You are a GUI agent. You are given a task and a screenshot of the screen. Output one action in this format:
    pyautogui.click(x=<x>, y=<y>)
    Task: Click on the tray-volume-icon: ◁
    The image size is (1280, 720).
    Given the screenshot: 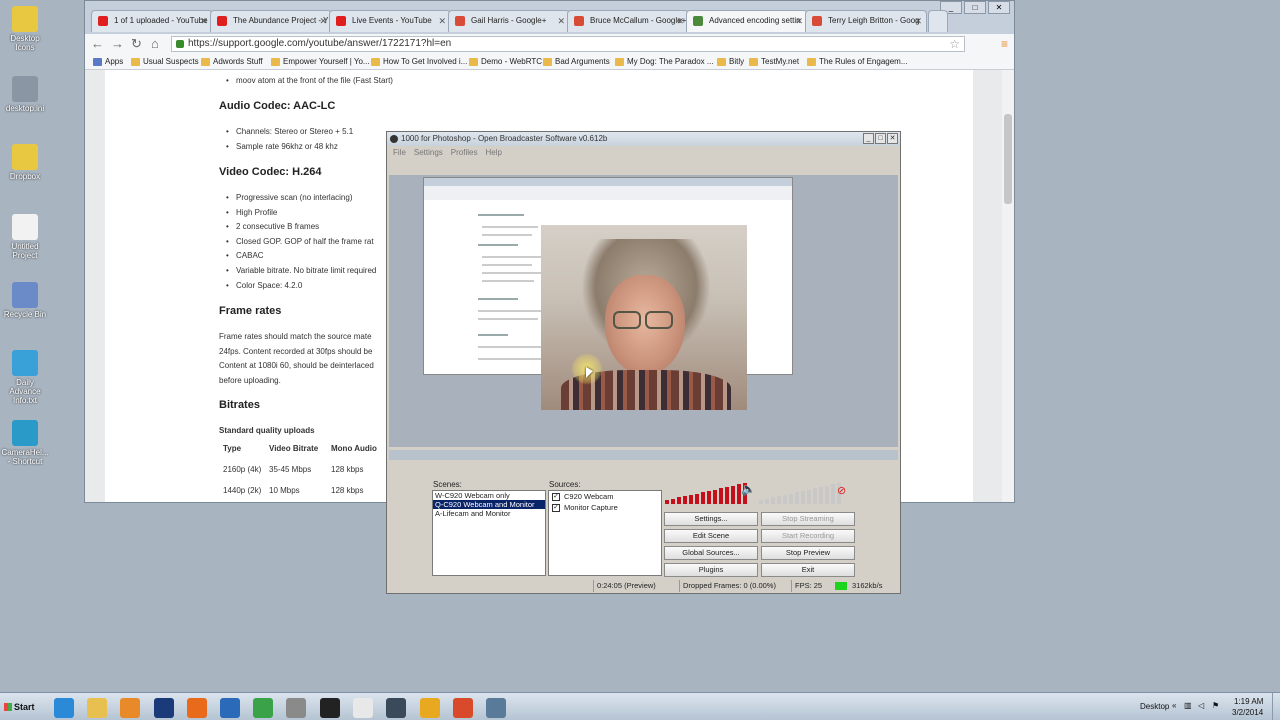 What is the action you would take?
    pyautogui.click(x=1201, y=705)
    